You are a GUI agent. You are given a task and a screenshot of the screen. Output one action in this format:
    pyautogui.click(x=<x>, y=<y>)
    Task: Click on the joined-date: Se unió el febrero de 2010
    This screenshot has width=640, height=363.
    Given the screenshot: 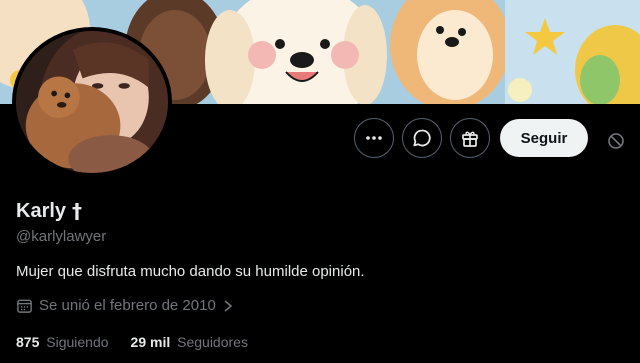 What is the action you would take?
    pyautogui.click(x=125, y=305)
    